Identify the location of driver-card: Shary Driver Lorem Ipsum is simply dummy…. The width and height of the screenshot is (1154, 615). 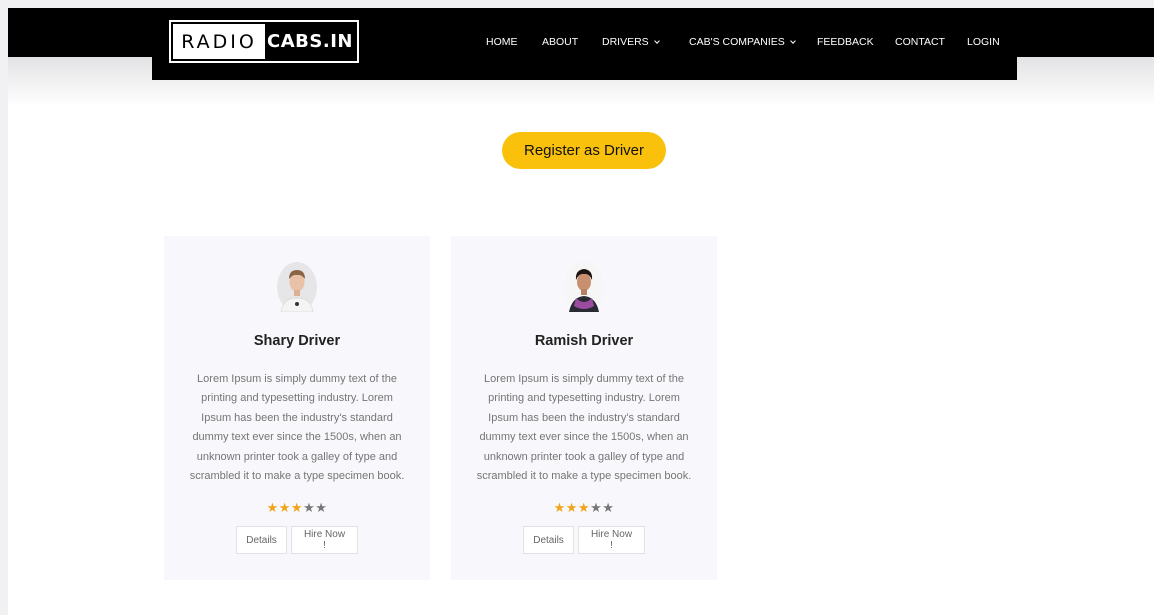
(297, 408).